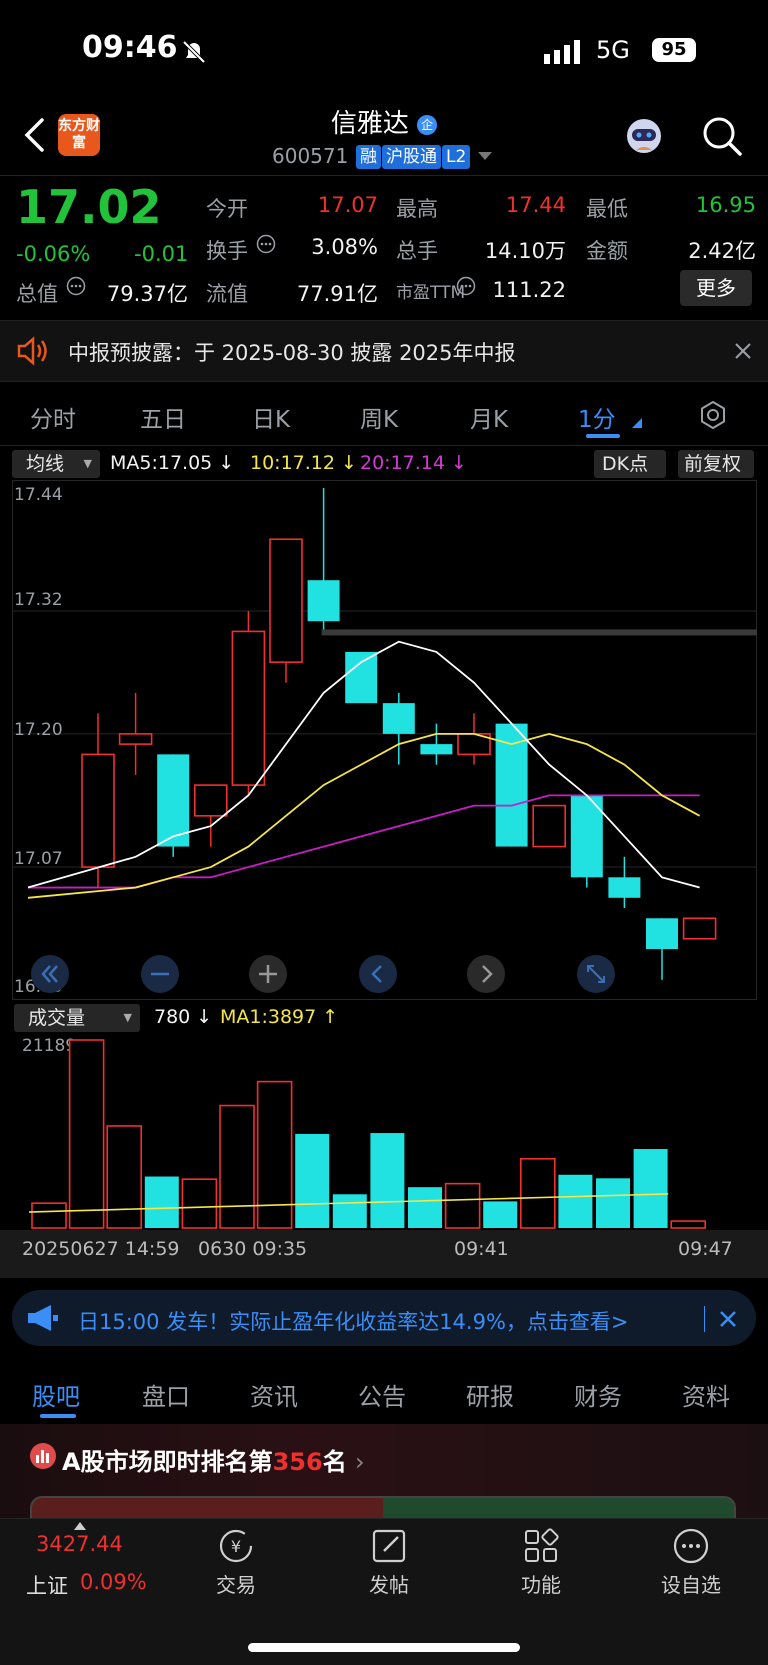 This screenshot has height=1665, width=768. I want to click on tab-daily-k: 日K, so click(271, 417).